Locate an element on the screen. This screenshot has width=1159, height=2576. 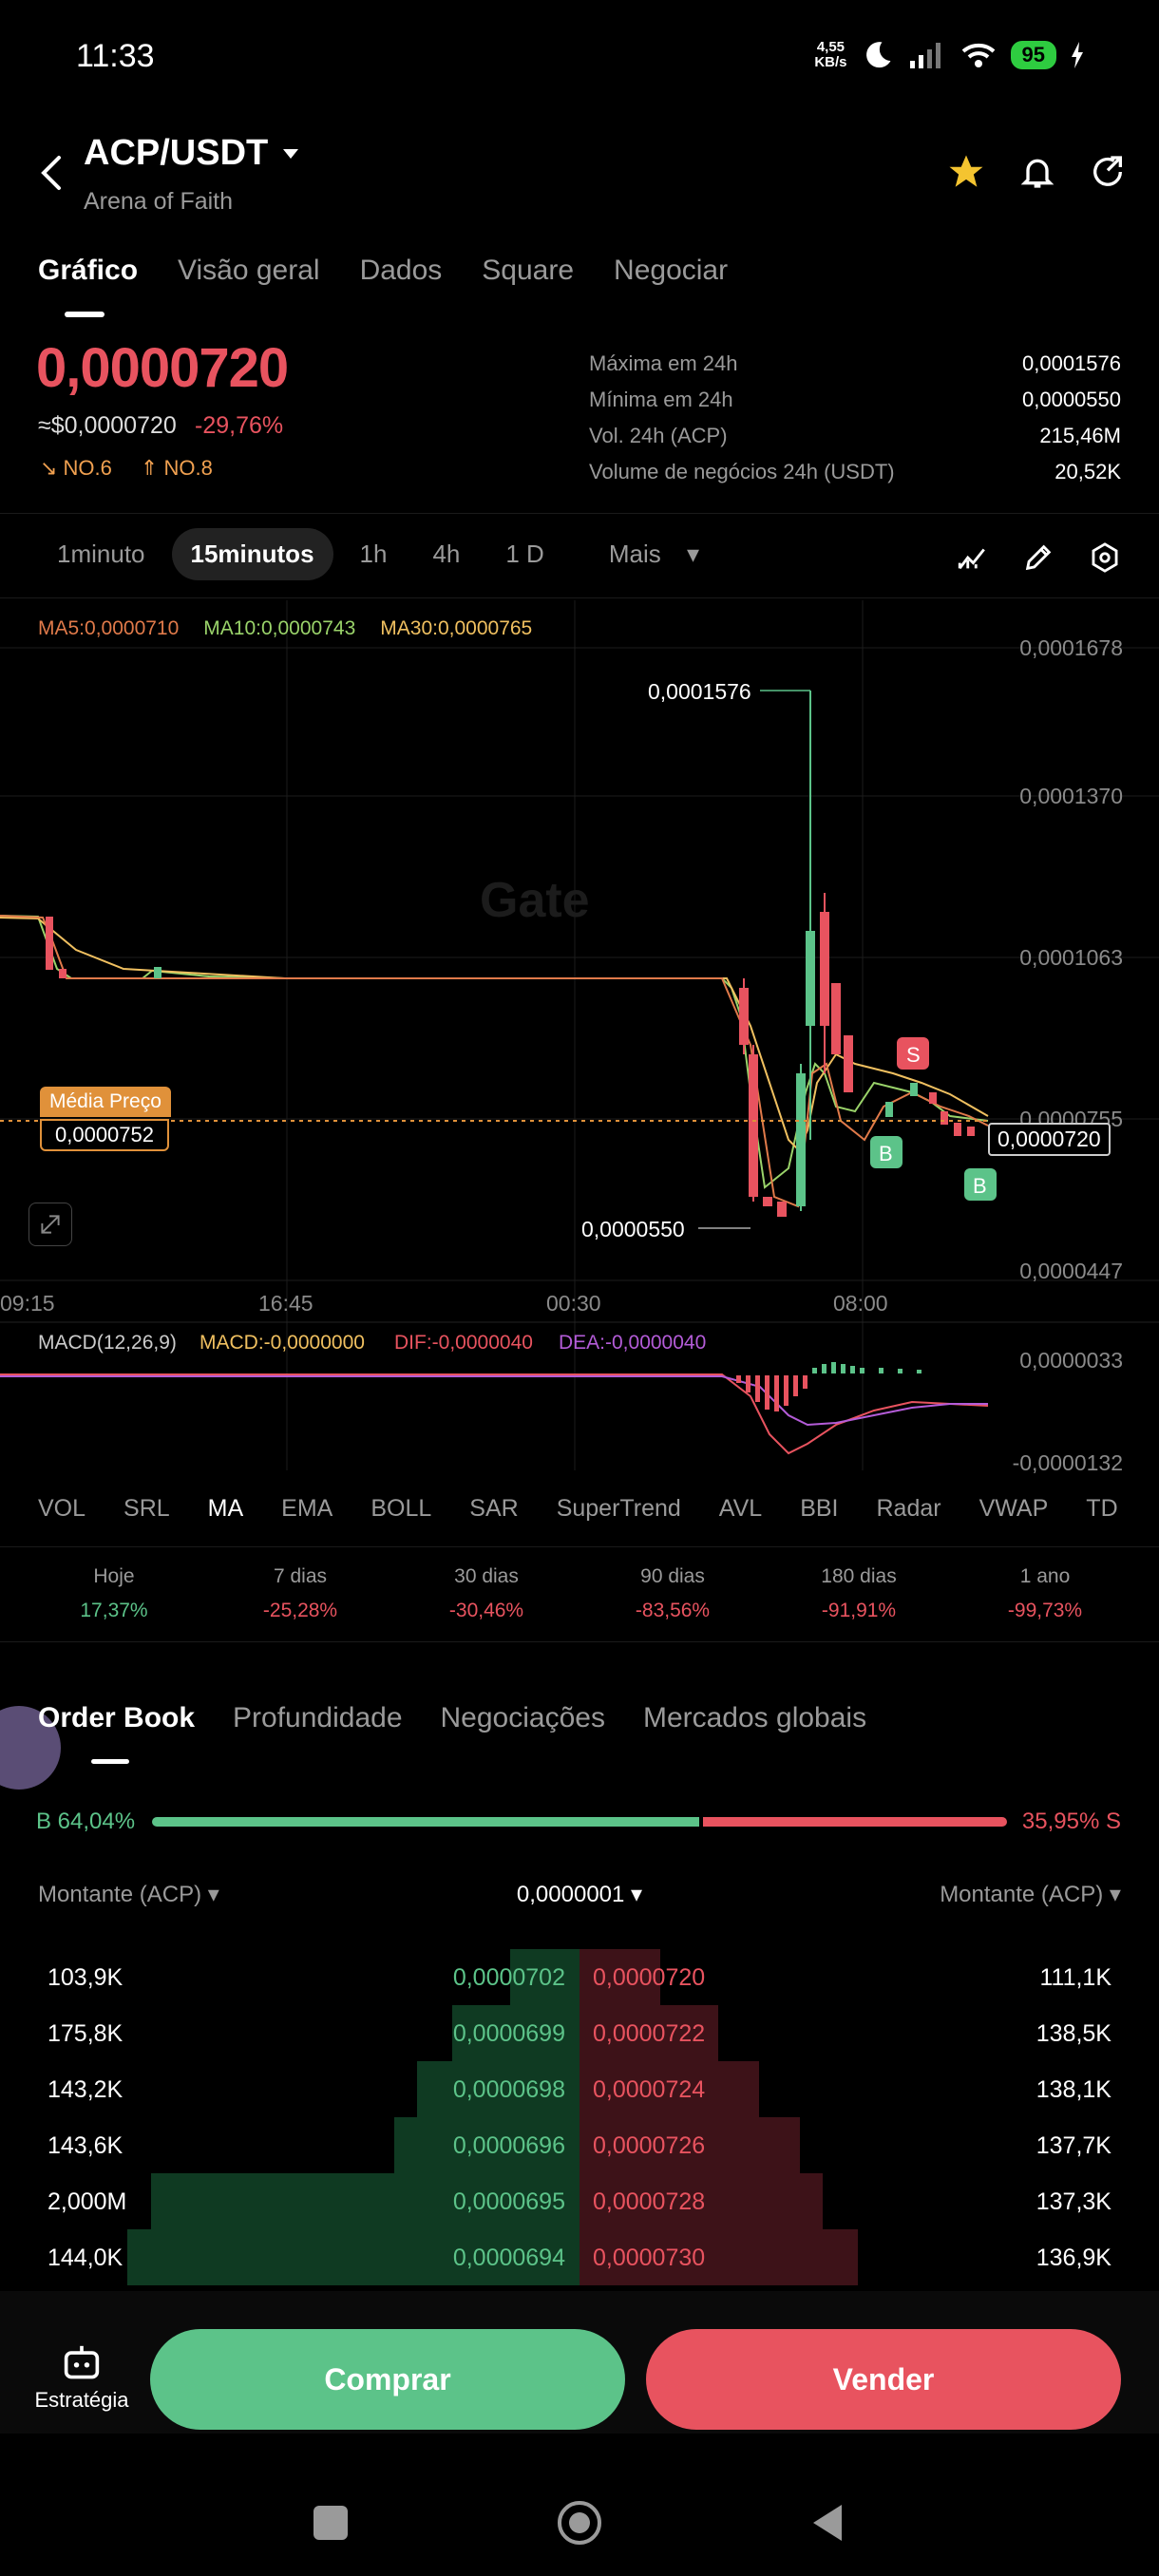
orderbook-row: 143,6K 0,0000696 0,0000726 137,7K is located at coordinates (579, 2145).